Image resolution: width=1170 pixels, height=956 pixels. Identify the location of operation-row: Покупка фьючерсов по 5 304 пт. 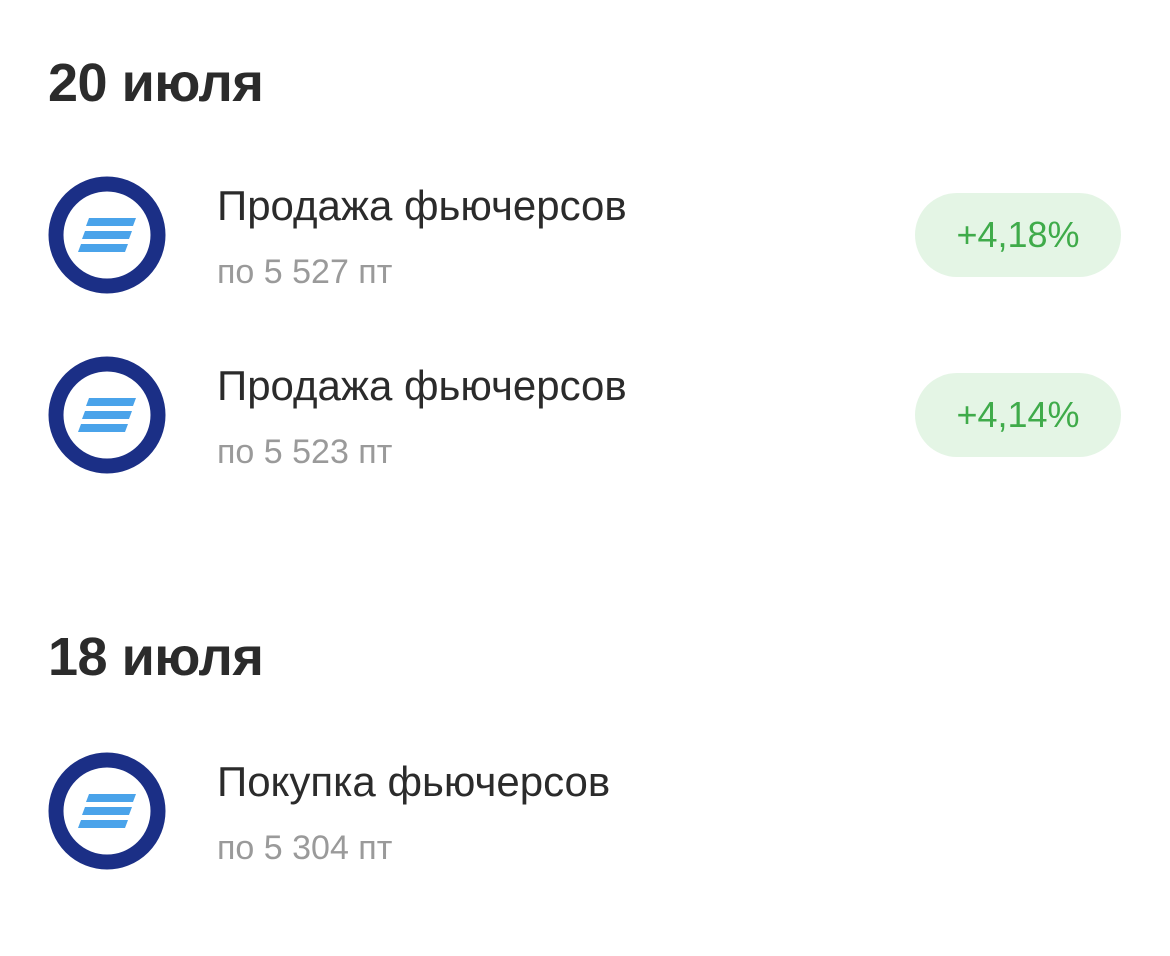
(585, 816).